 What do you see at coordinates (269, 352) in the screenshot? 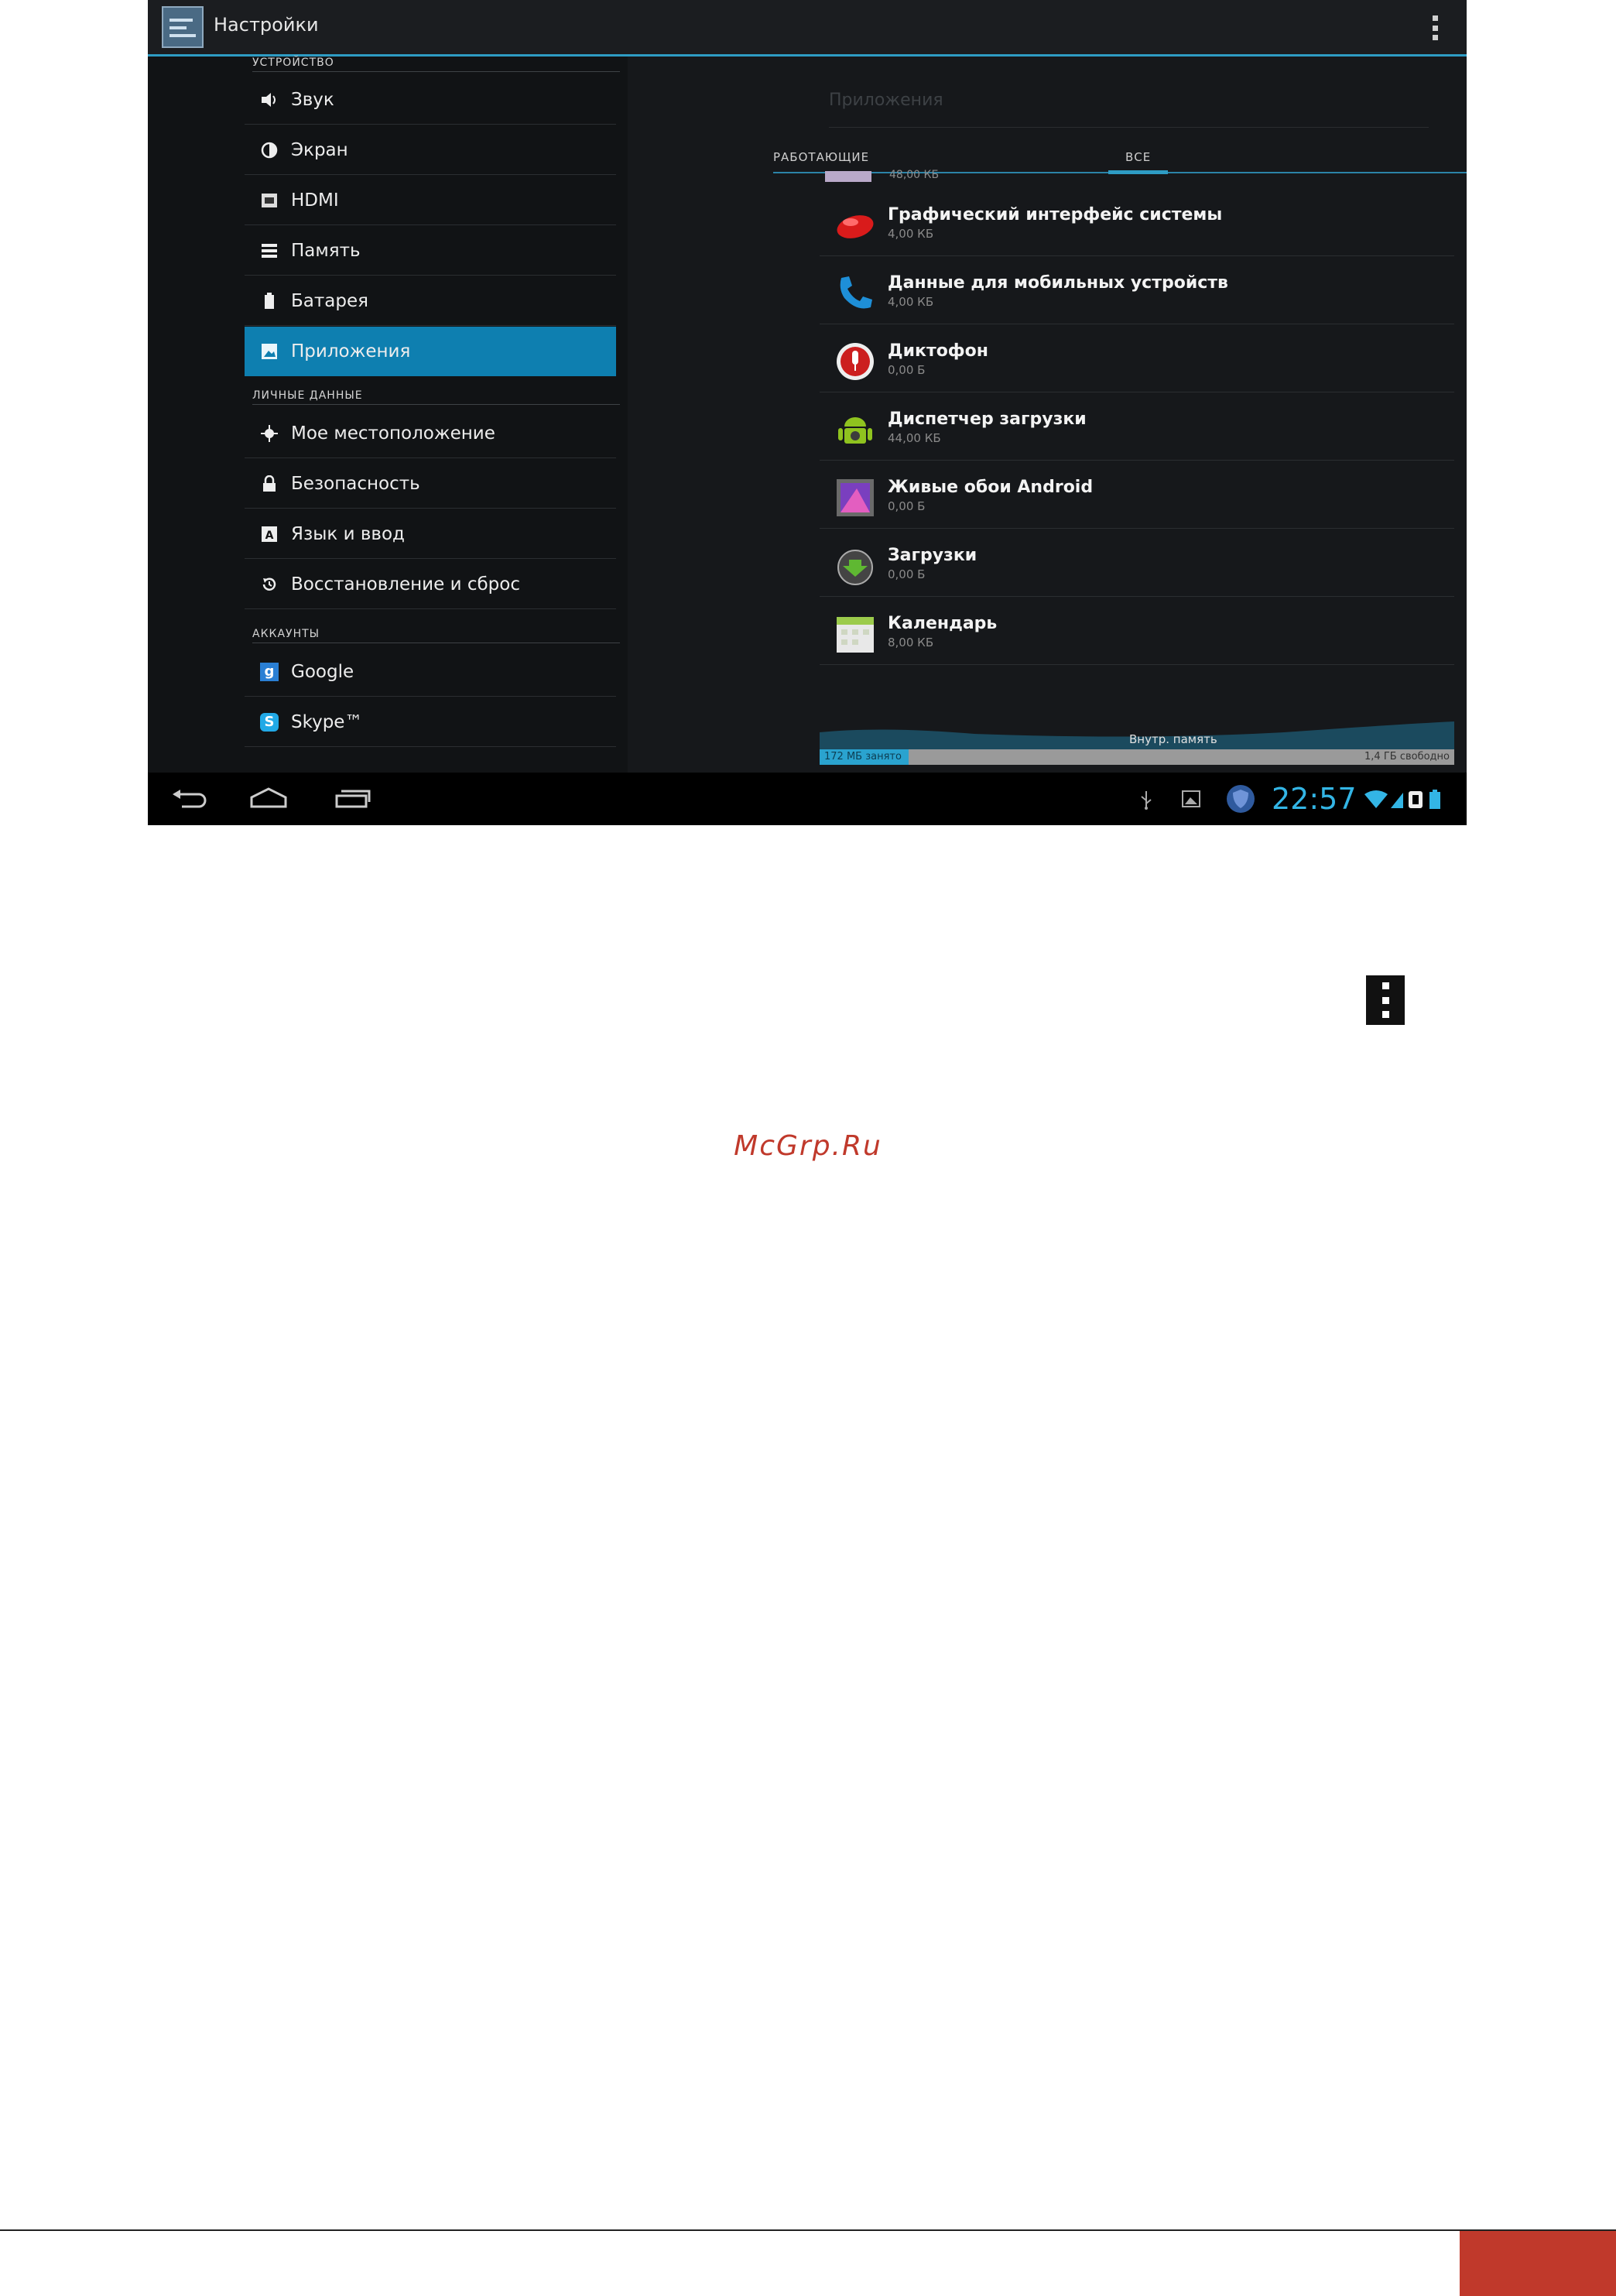
I see `apps-icon` at bounding box center [269, 352].